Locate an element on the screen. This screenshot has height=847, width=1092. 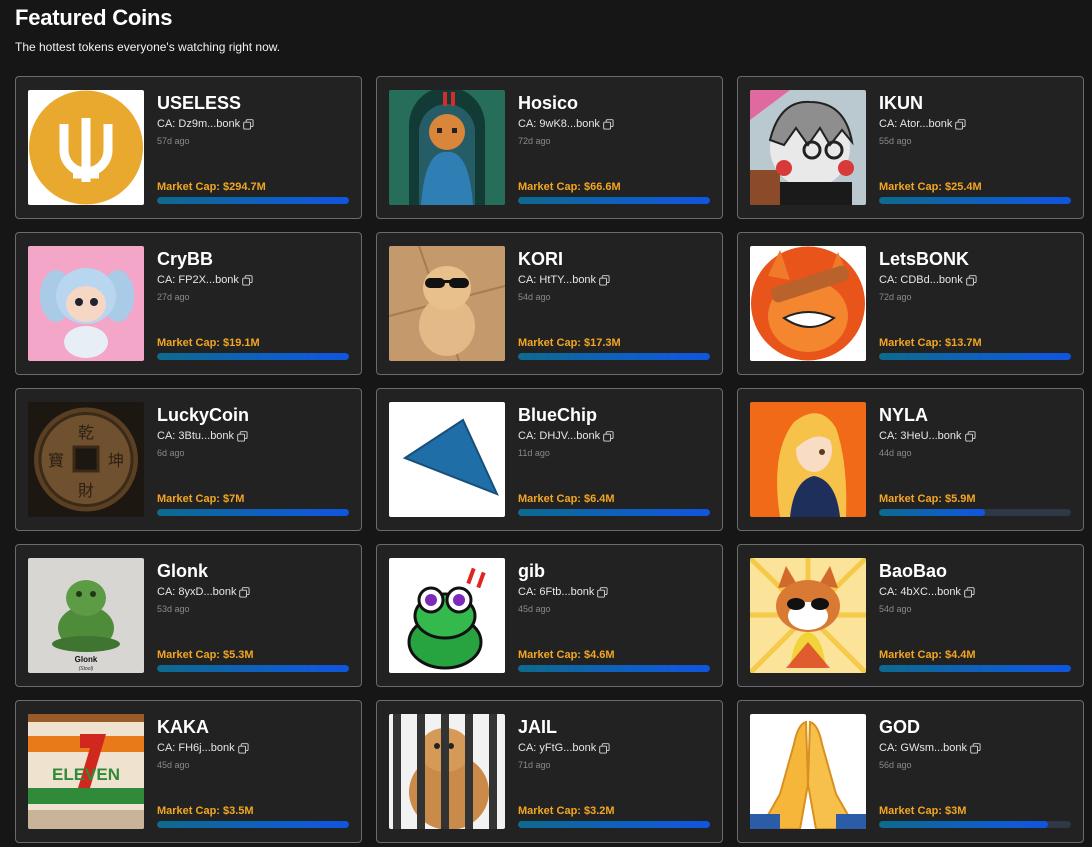
coin-image-letsbonk is located at coordinates (808, 303).